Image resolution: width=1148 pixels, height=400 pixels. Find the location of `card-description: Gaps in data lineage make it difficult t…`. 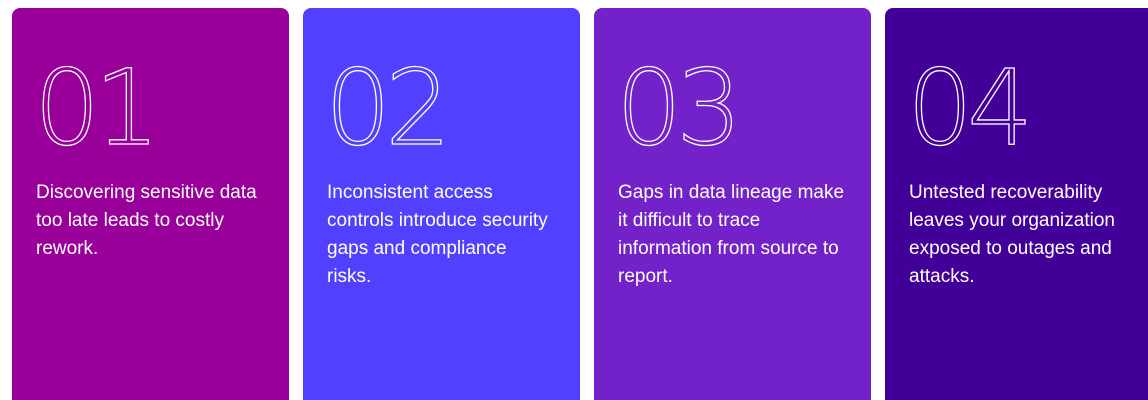

card-description: Gaps in data lineage make it difficult t… is located at coordinates (731, 234).